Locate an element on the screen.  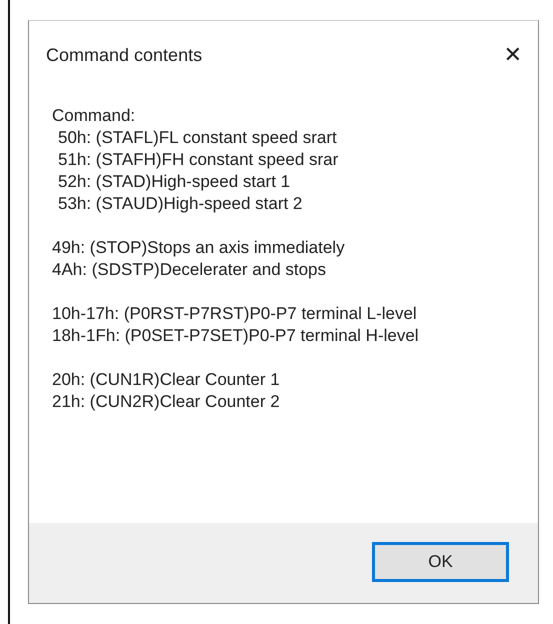
command-line: 20h: (CUN1R)Clear Counter 1 is located at coordinates (166, 380).